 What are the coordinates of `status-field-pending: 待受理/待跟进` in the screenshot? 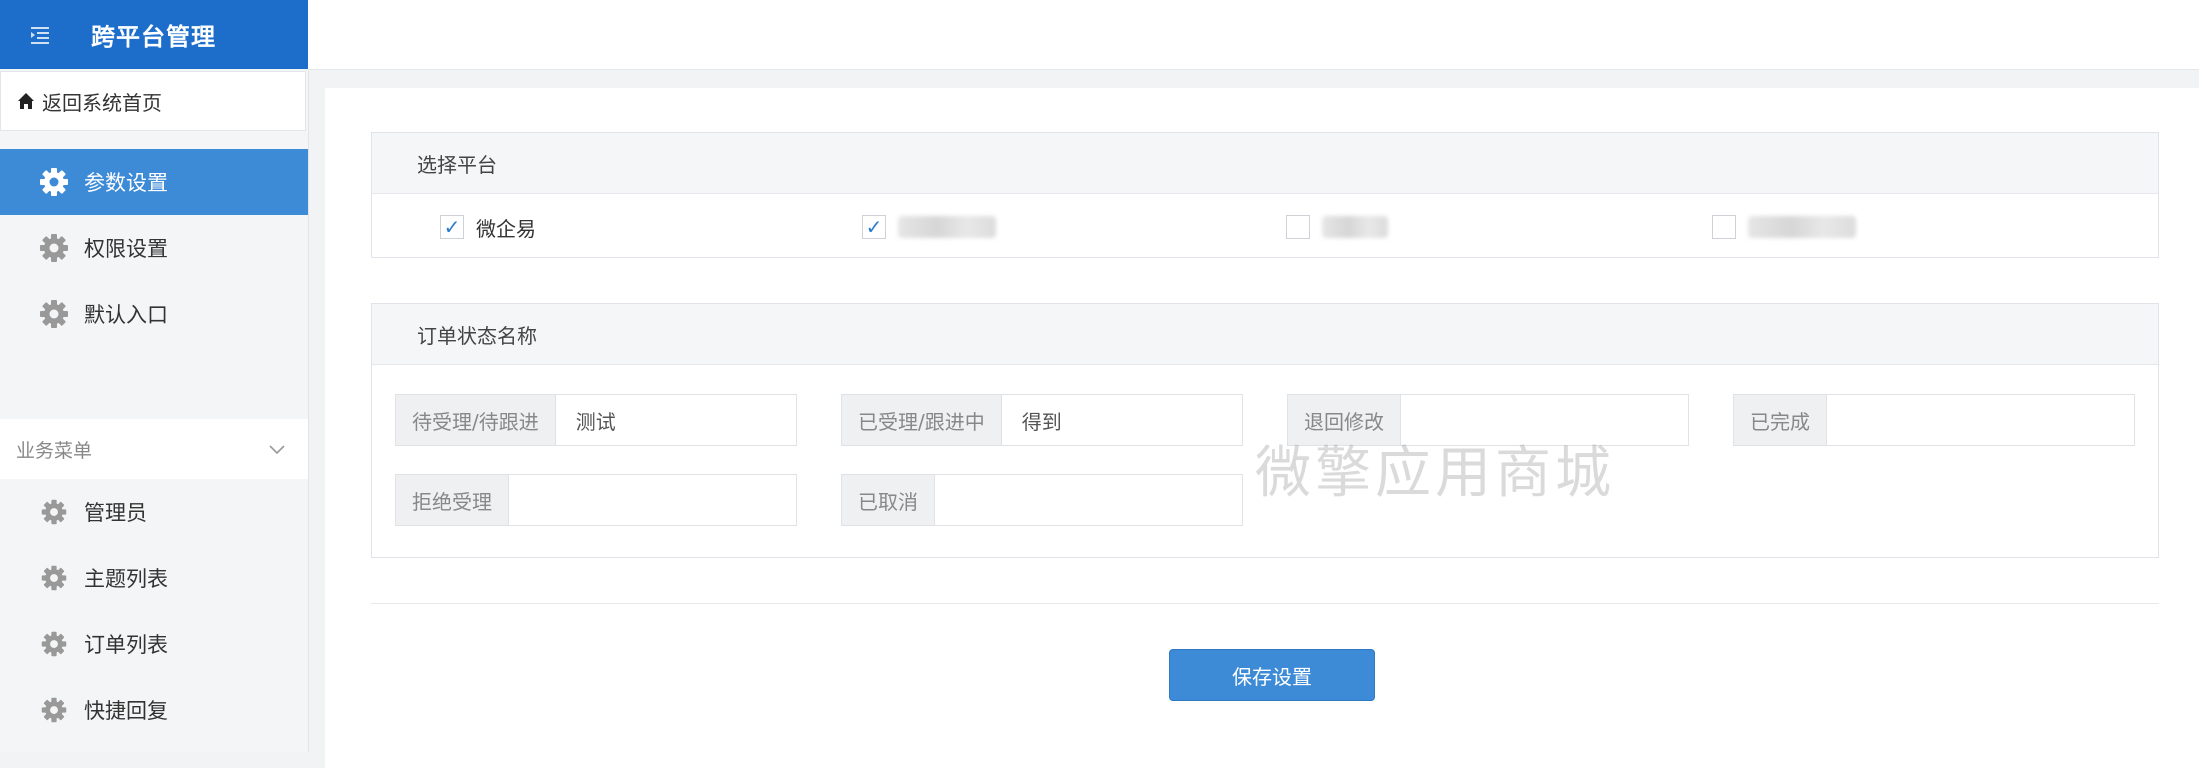 It's located at (596, 420).